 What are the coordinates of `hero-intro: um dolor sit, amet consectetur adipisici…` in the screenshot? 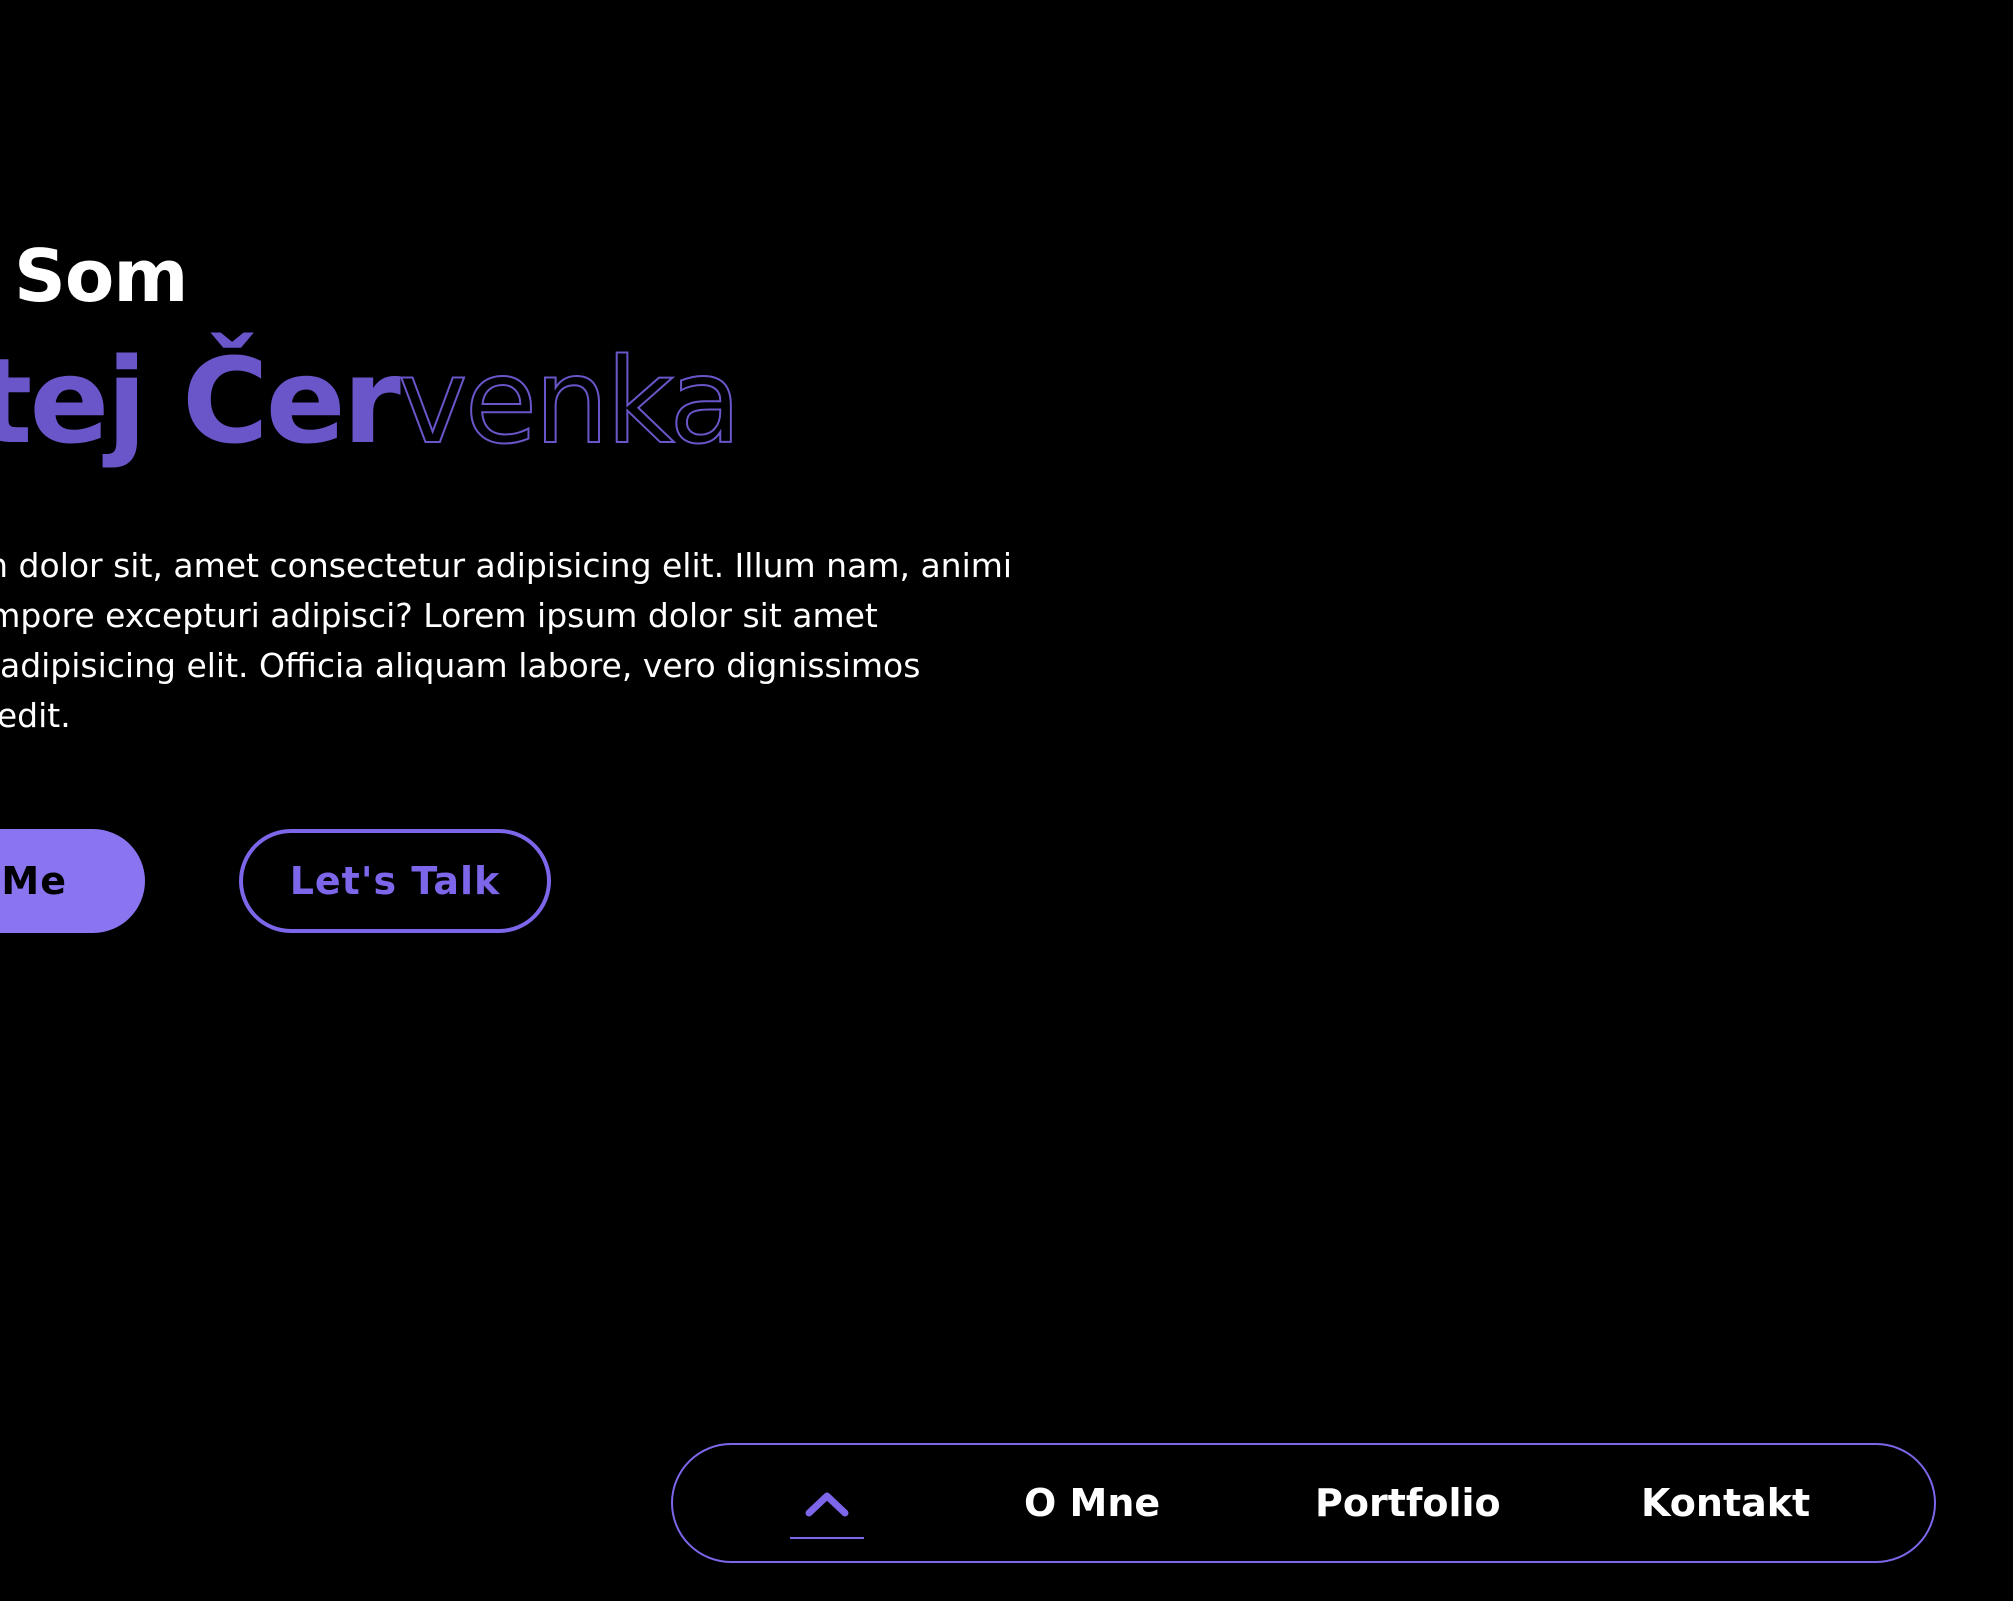 It's located at (532, 641).